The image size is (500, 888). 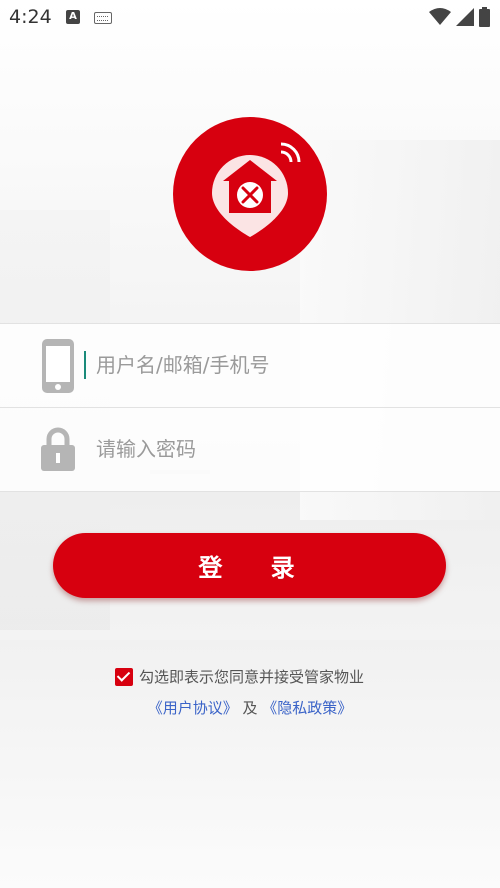 I want to click on notification-a-icon: A, so click(x=73, y=17).